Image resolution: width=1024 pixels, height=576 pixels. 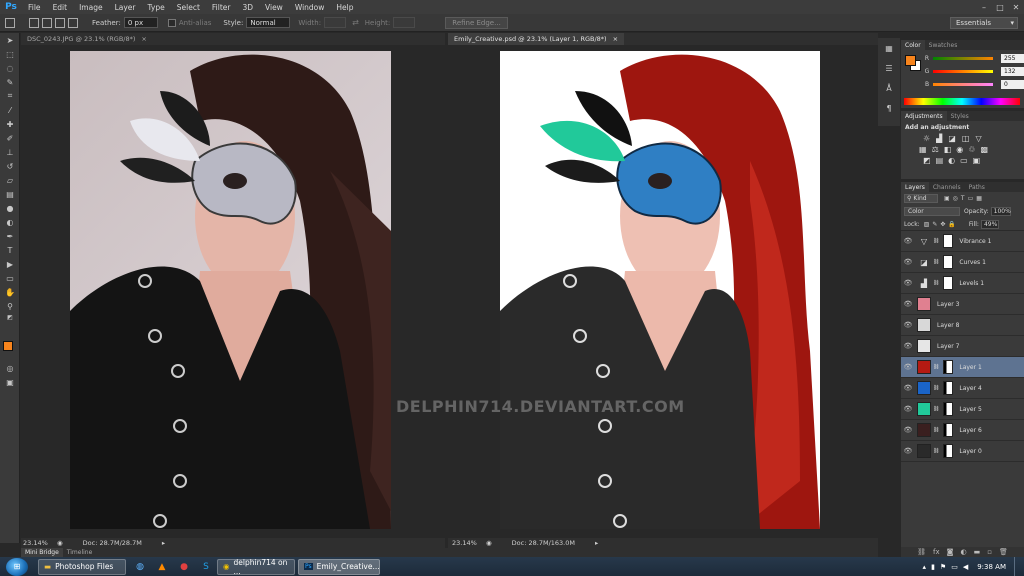 I want to click on menu-image: Image, so click(x=91, y=7).